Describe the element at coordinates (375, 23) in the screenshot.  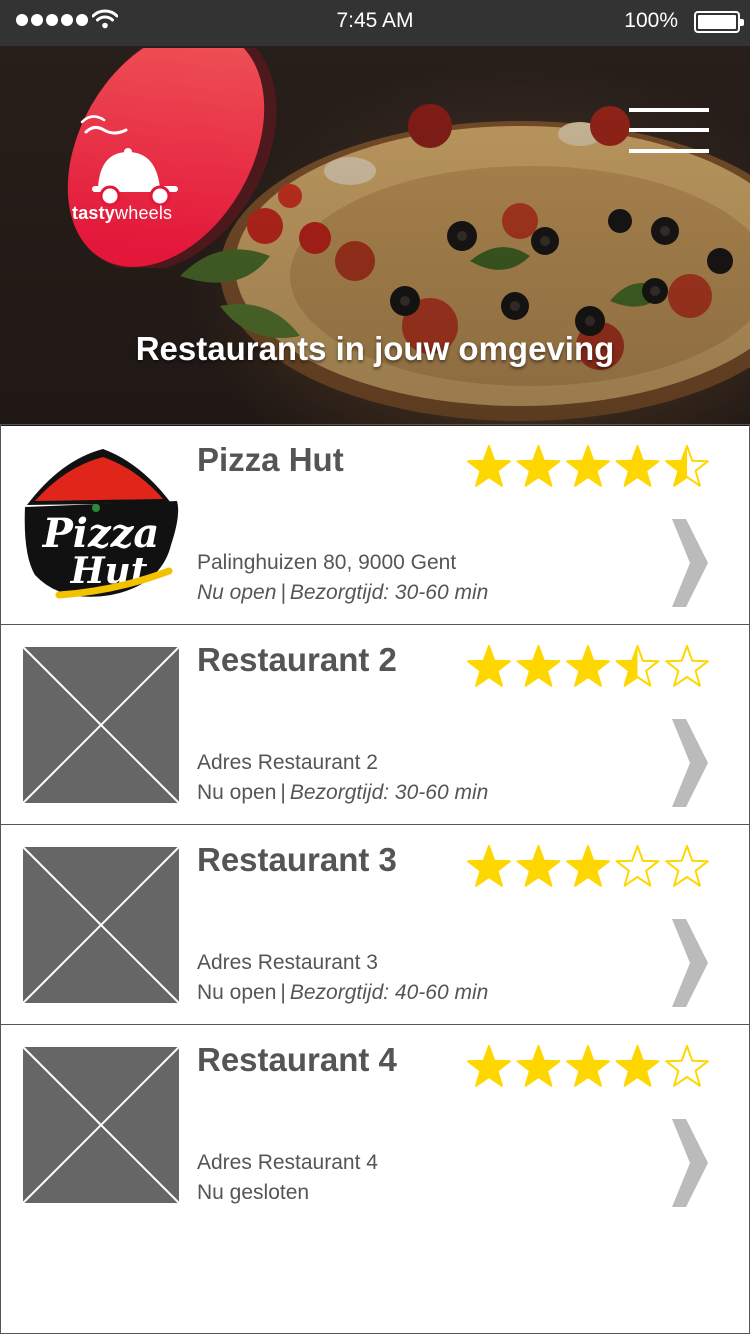
I see `status-bar: 7:45 AM 100%` at that location.